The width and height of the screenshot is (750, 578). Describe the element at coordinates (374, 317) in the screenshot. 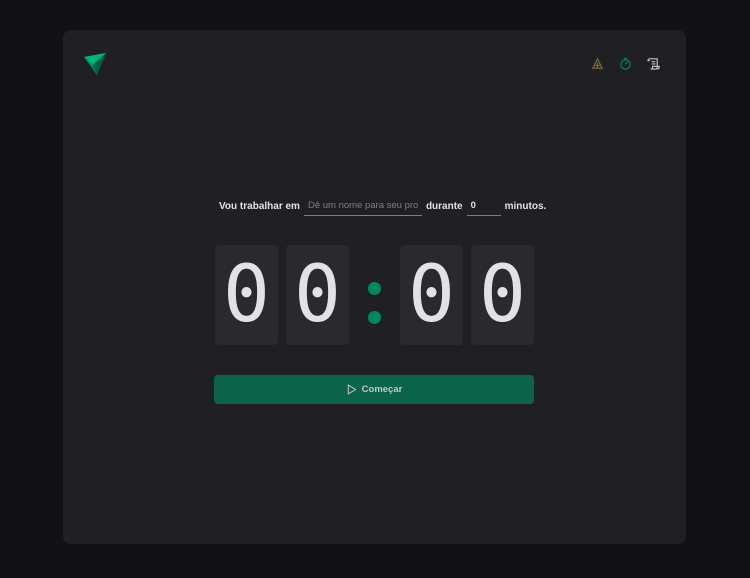

I see `countdown-separator-dot-bottom` at that location.